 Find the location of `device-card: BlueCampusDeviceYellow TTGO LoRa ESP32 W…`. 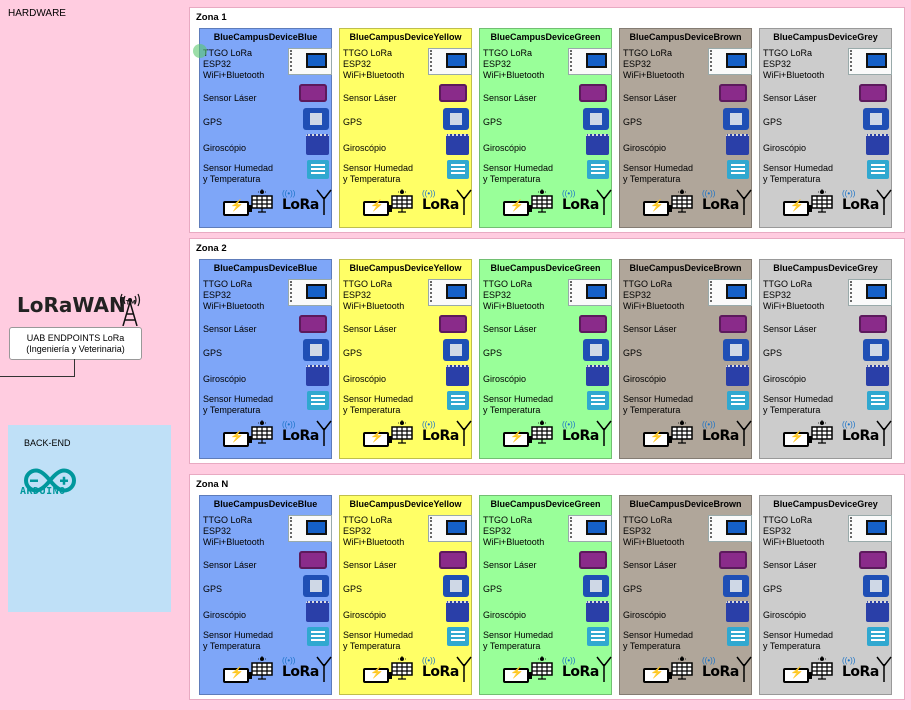

device-card: BlueCampusDeviceYellow TTGO LoRa ESP32 W… is located at coordinates (405, 595).